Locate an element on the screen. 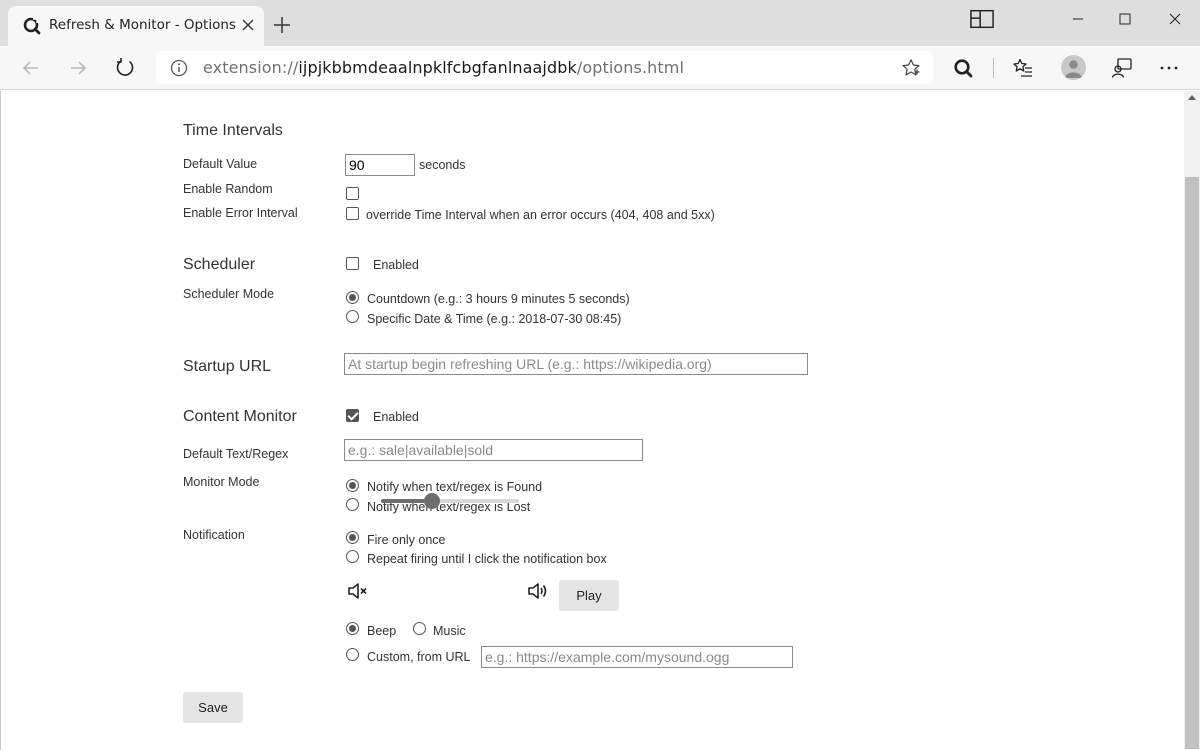 The height and width of the screenshot is (750, 1200). content-monitor-enabled-checkbox is located at coordinates (352, 415).